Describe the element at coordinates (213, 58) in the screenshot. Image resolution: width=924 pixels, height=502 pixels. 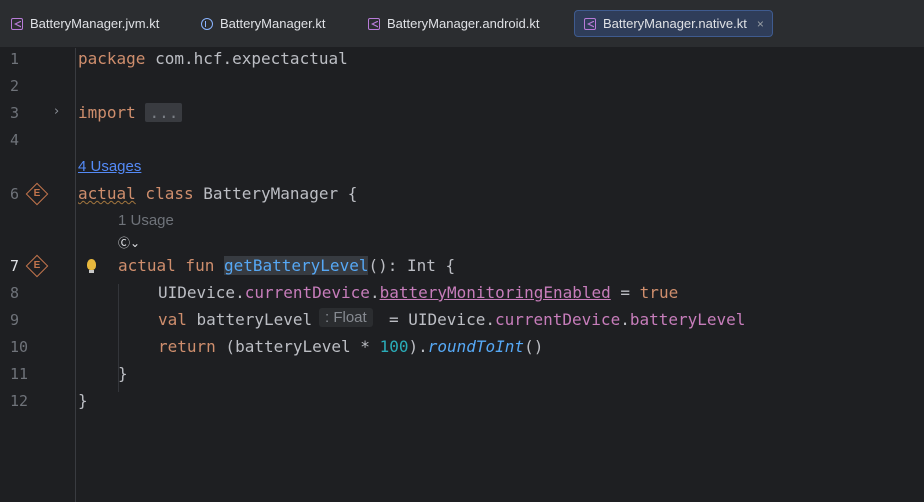
I see `code-line-1: package com.hcf.expectactual` at that location.